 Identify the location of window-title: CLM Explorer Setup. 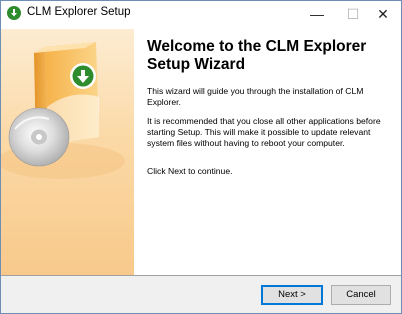
(79, 12).